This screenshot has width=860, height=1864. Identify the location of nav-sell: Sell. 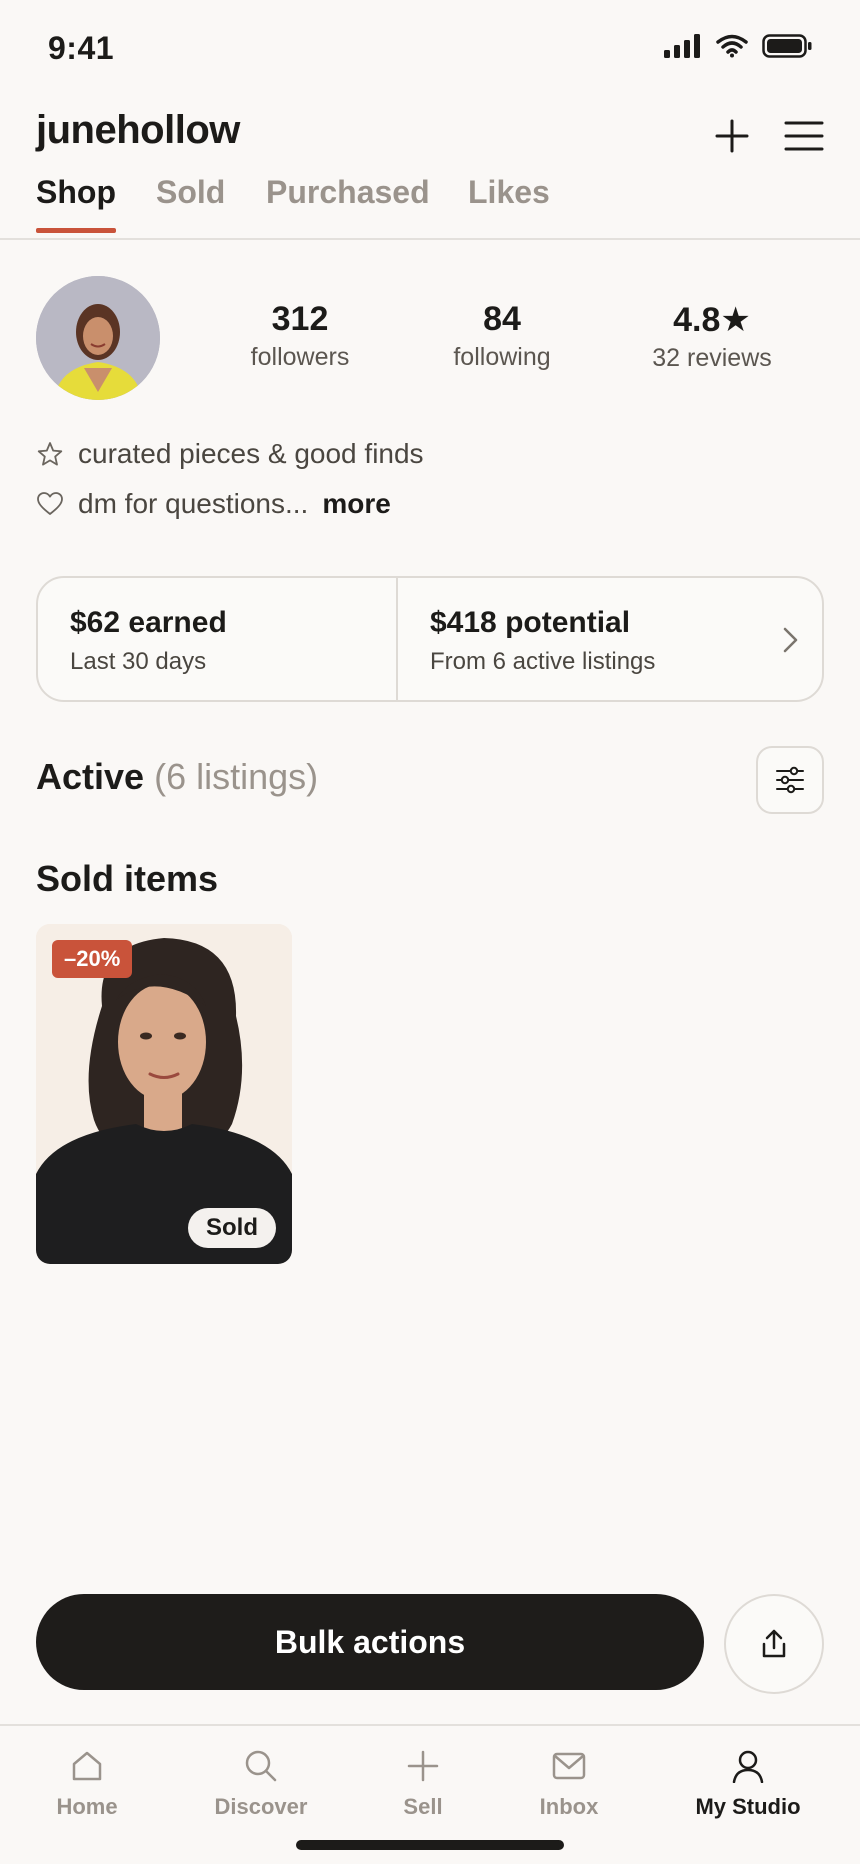
(423, 1783).